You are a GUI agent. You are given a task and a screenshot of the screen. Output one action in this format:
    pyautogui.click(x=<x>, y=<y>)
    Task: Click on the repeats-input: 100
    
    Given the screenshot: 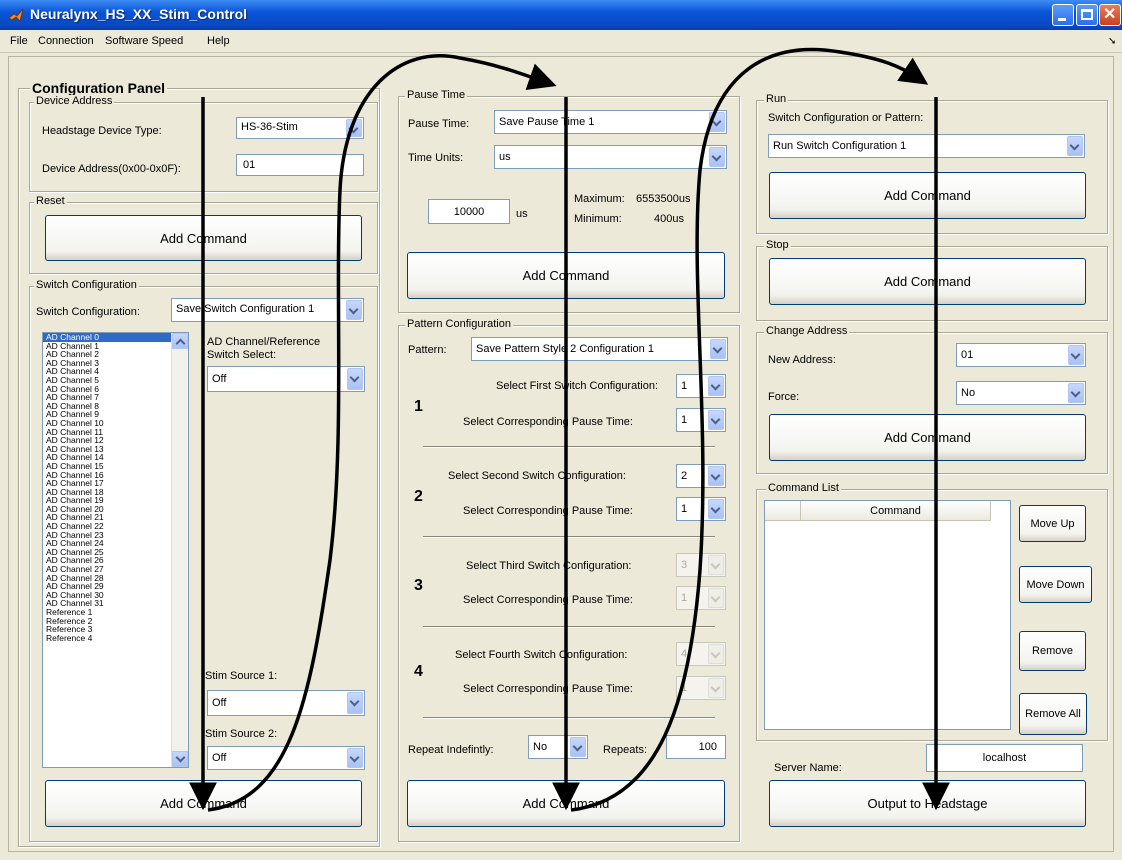 What is the action you would take?
    pyautogui.click(x=696, y=747)
    